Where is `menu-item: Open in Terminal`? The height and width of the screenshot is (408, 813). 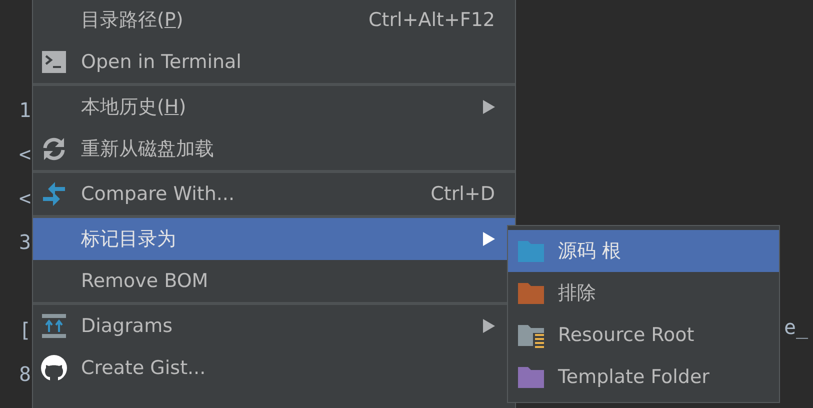 menu-item: Open in Terminal is located at coordinates (274, 62).